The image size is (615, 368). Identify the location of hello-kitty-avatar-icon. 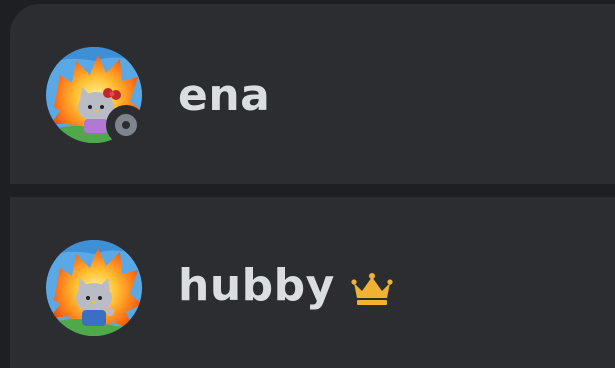
(94, 288).